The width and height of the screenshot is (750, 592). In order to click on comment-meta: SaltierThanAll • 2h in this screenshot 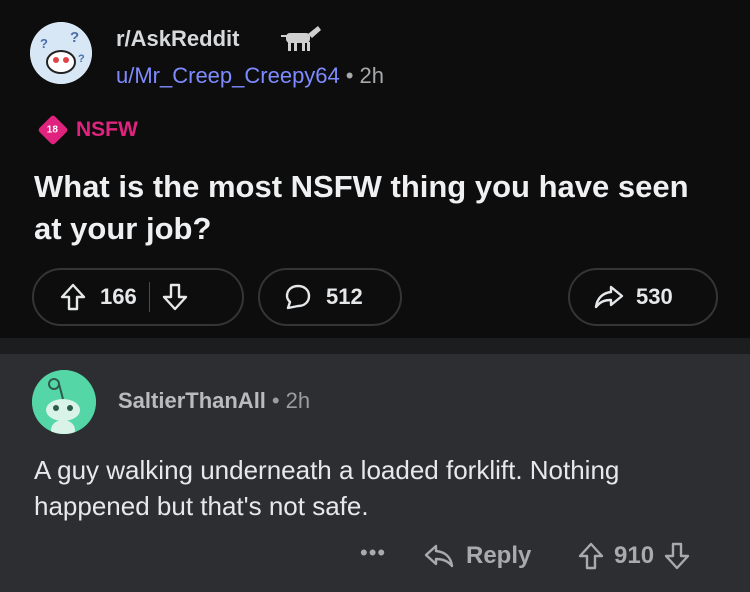, I will do `click(214, 401)`.